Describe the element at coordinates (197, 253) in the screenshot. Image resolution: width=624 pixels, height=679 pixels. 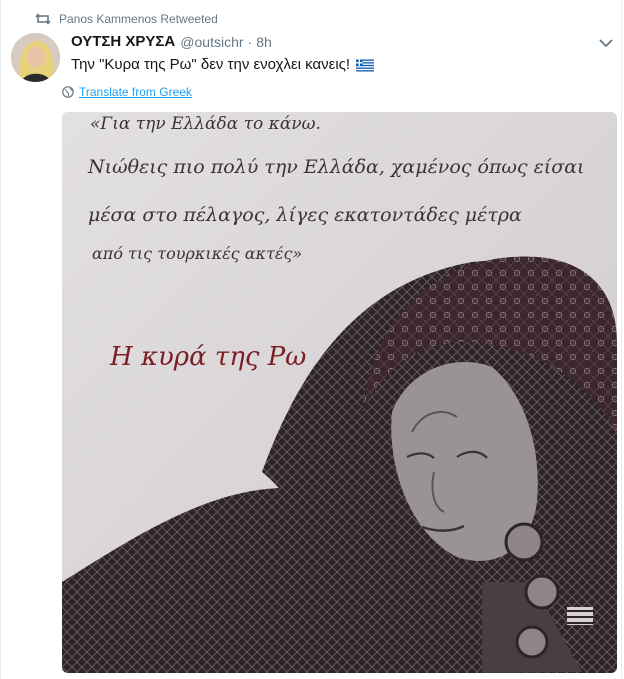
I see `poem-line-4: από τις τουρκικές ακτές»` at that location.